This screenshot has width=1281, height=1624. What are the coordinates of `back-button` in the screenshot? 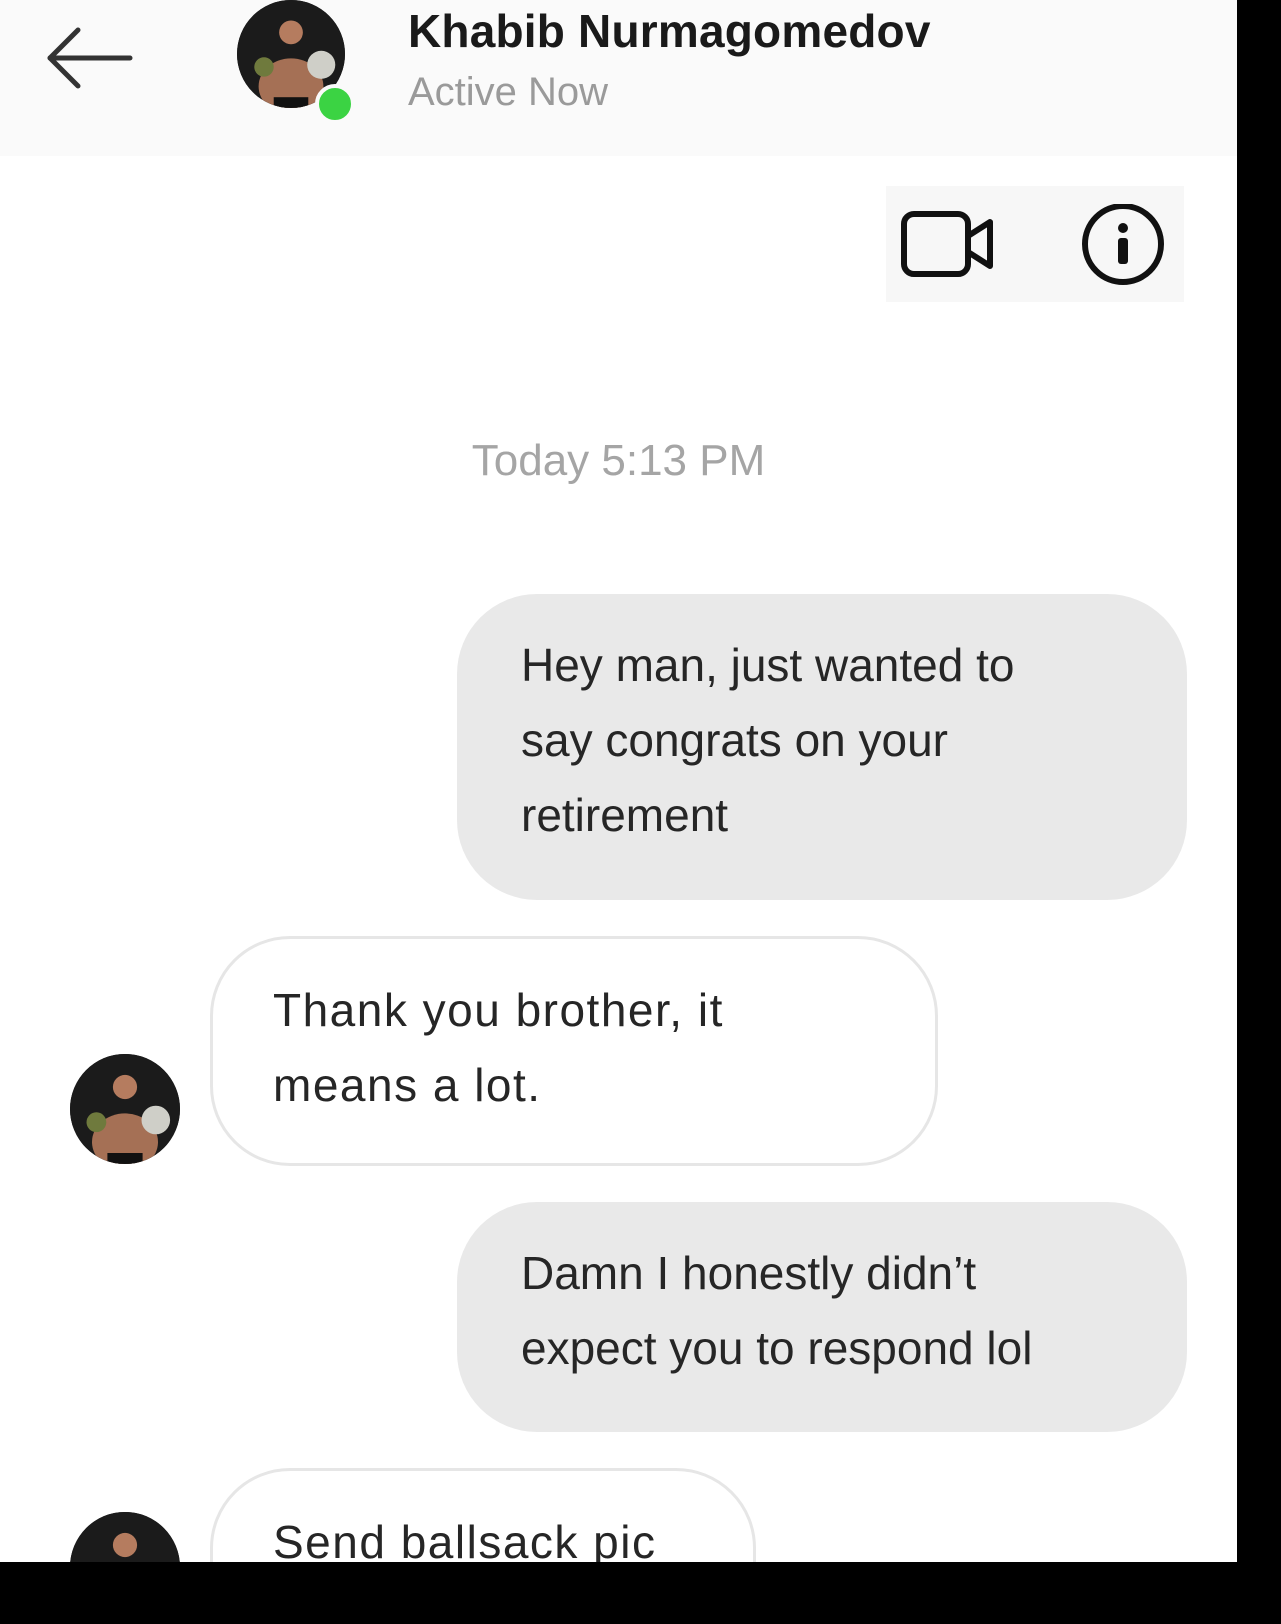 It's located at (90, 58).